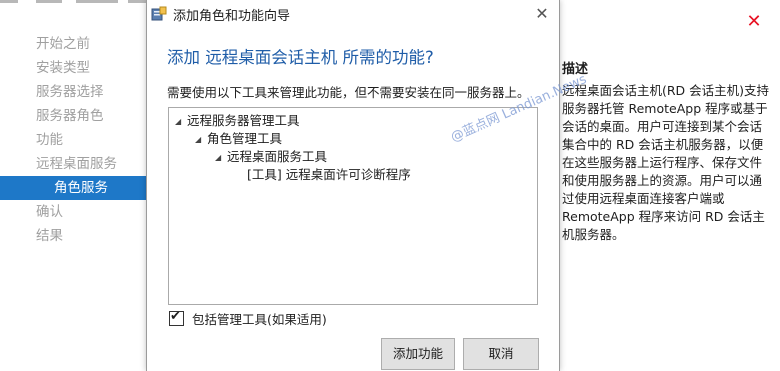  What do you see at coordinates (75, 4) in the screenshot?
I see `window-top-strip` at bounding box center [75, 4].